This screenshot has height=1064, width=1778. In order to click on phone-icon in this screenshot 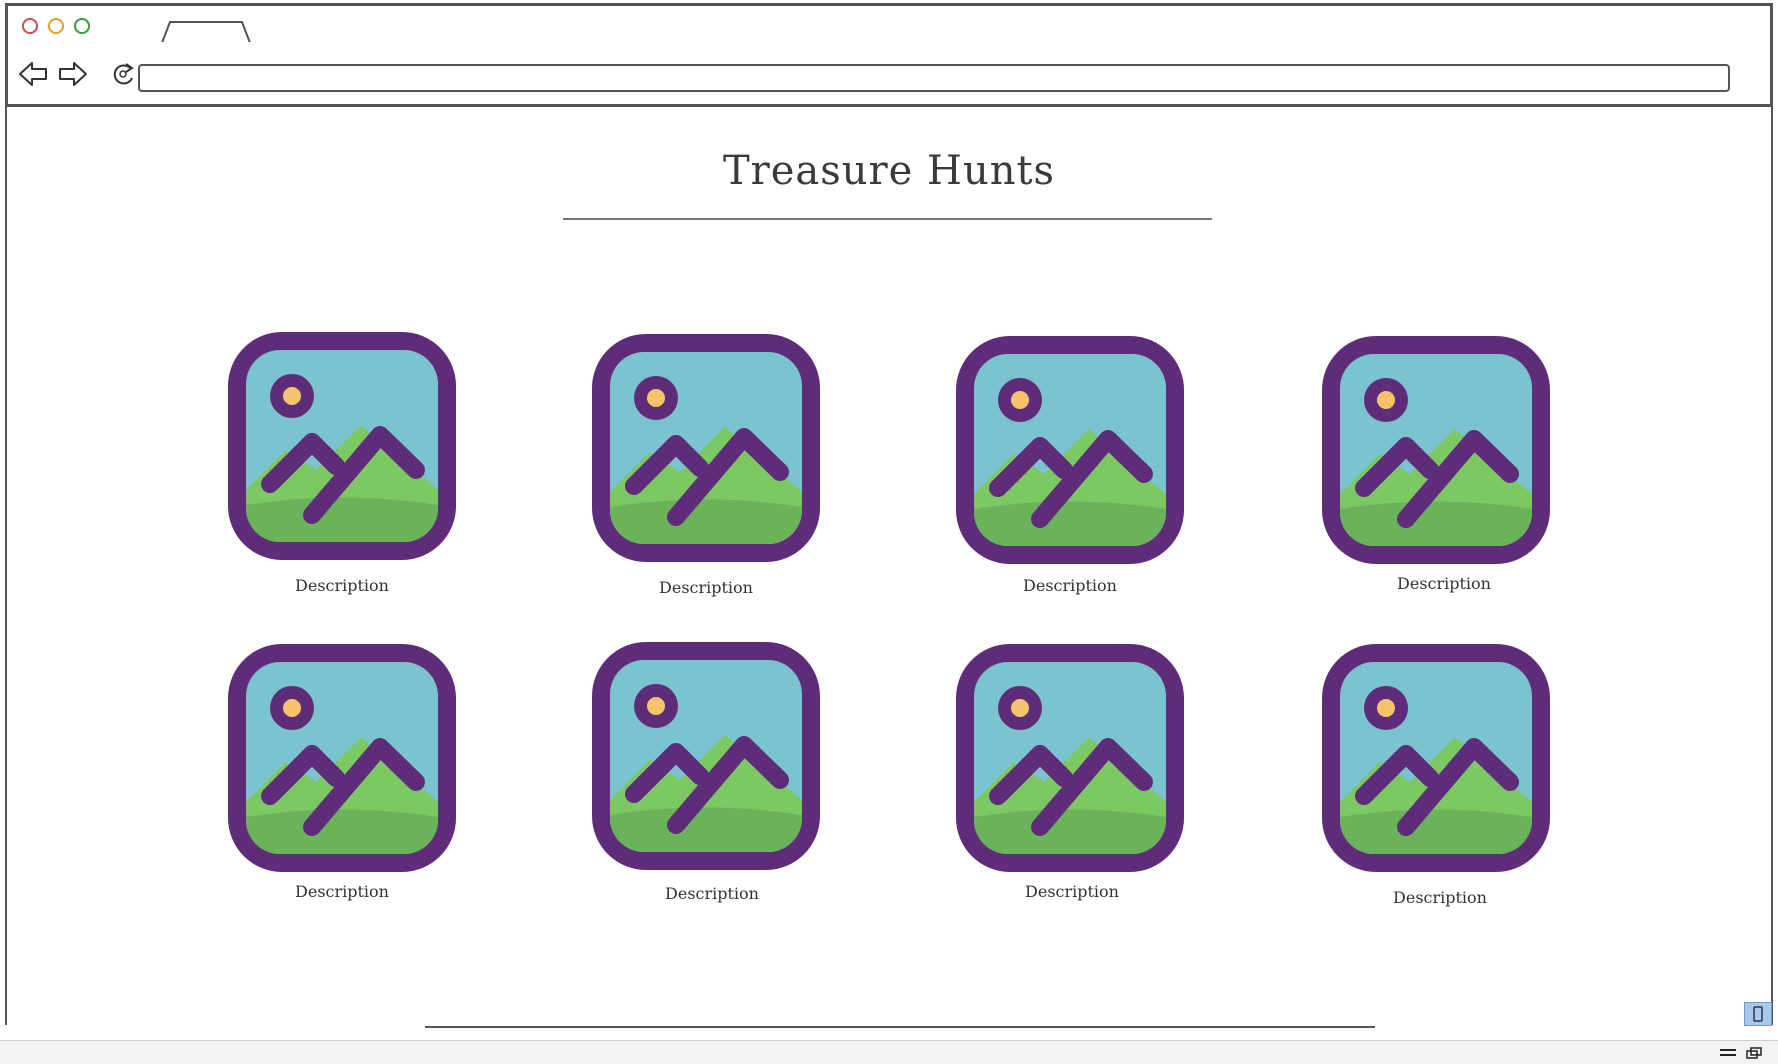, I will do `click(1758, 1014)`.